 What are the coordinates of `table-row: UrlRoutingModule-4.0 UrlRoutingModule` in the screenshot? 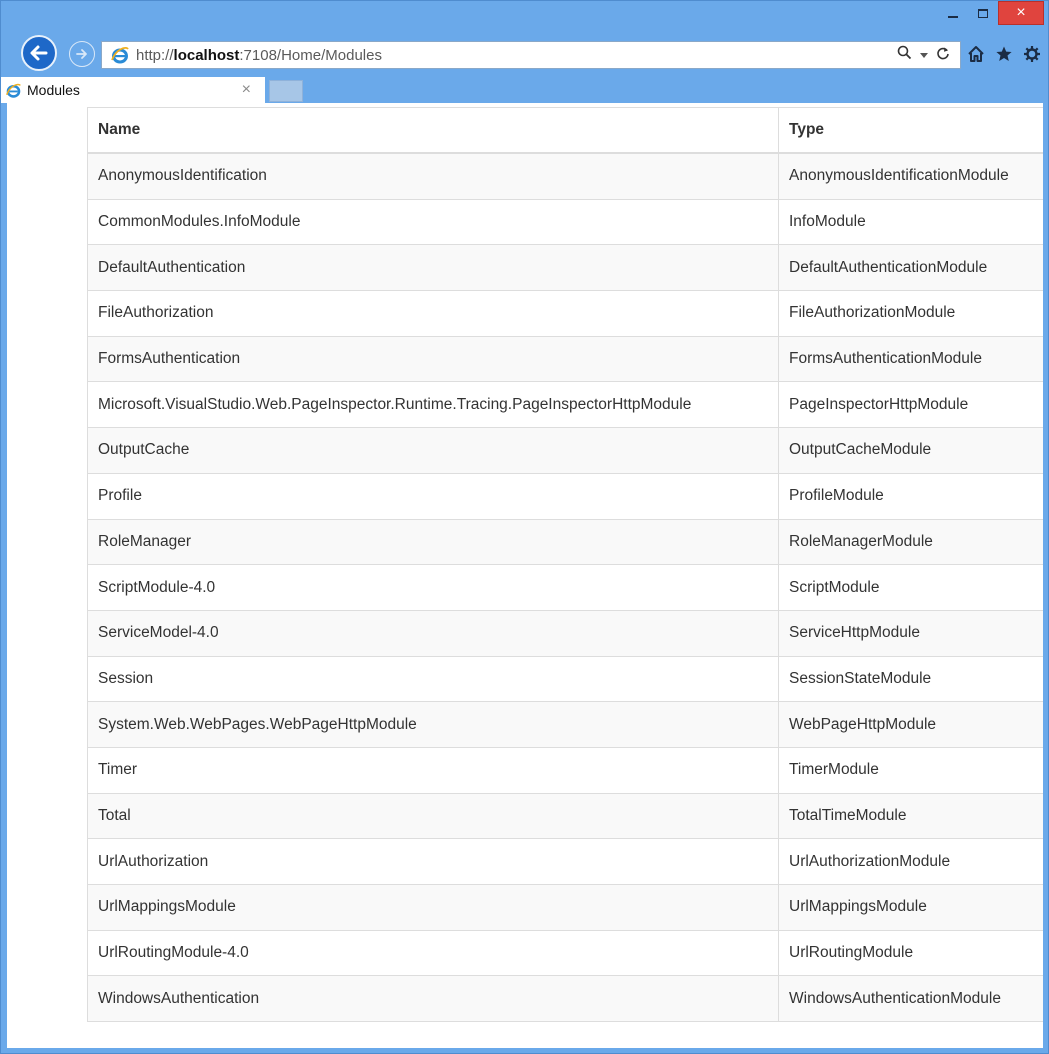 It's located at (565, 953).